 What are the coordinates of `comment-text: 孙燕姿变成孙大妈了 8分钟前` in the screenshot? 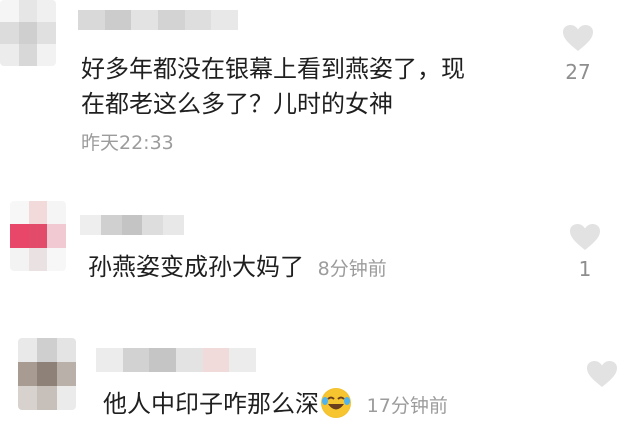 It's located at (237, 268).